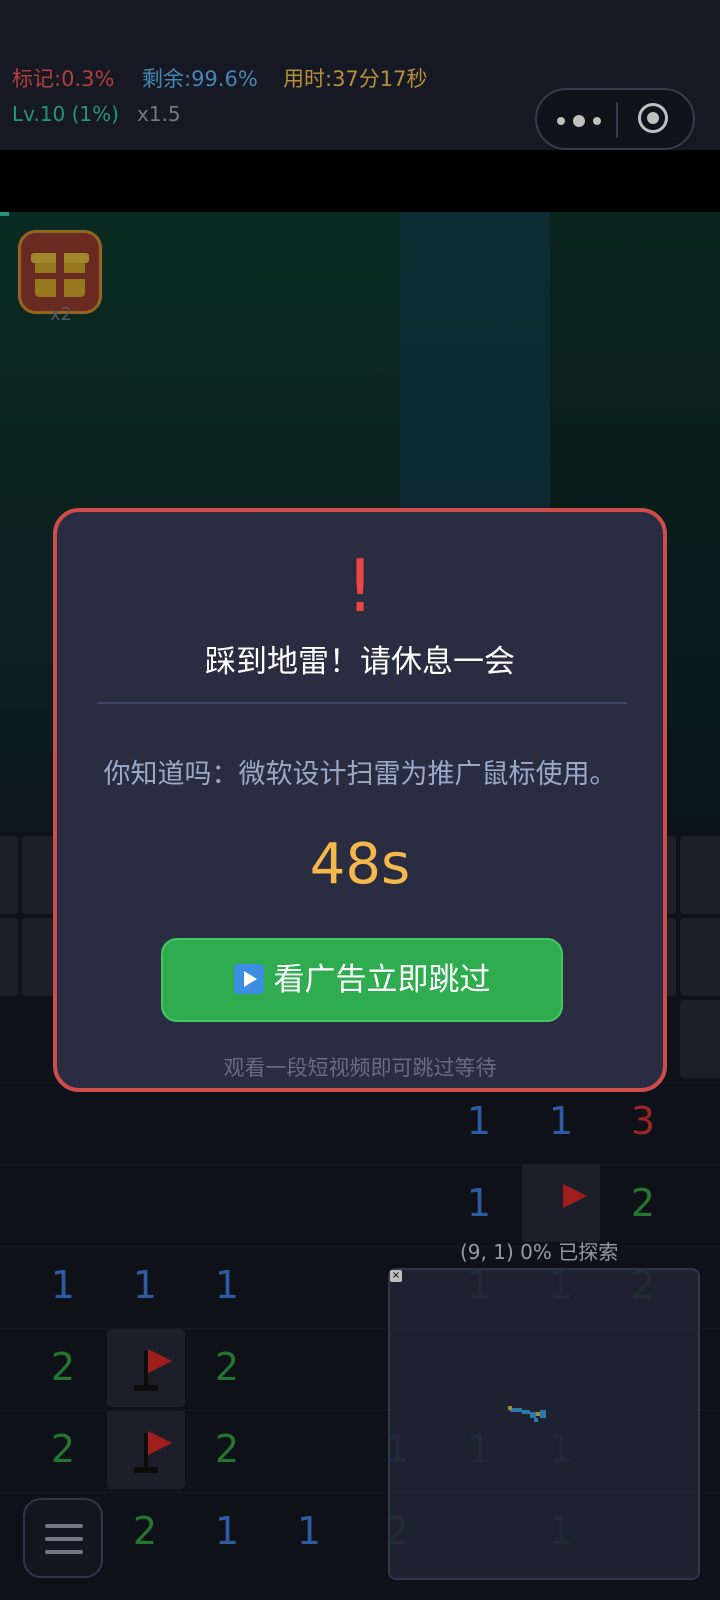  I want to click on capsule-divider, so click(617, 120).